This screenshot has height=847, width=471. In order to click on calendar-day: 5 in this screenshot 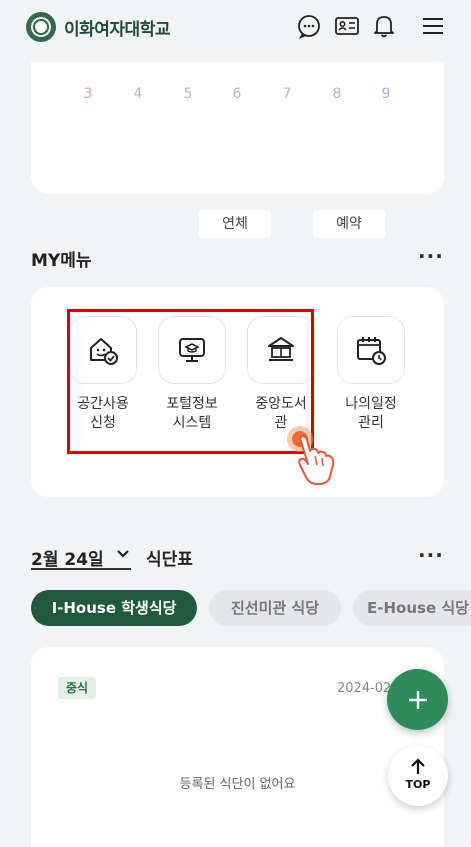, I will do `click(188, 94)`.